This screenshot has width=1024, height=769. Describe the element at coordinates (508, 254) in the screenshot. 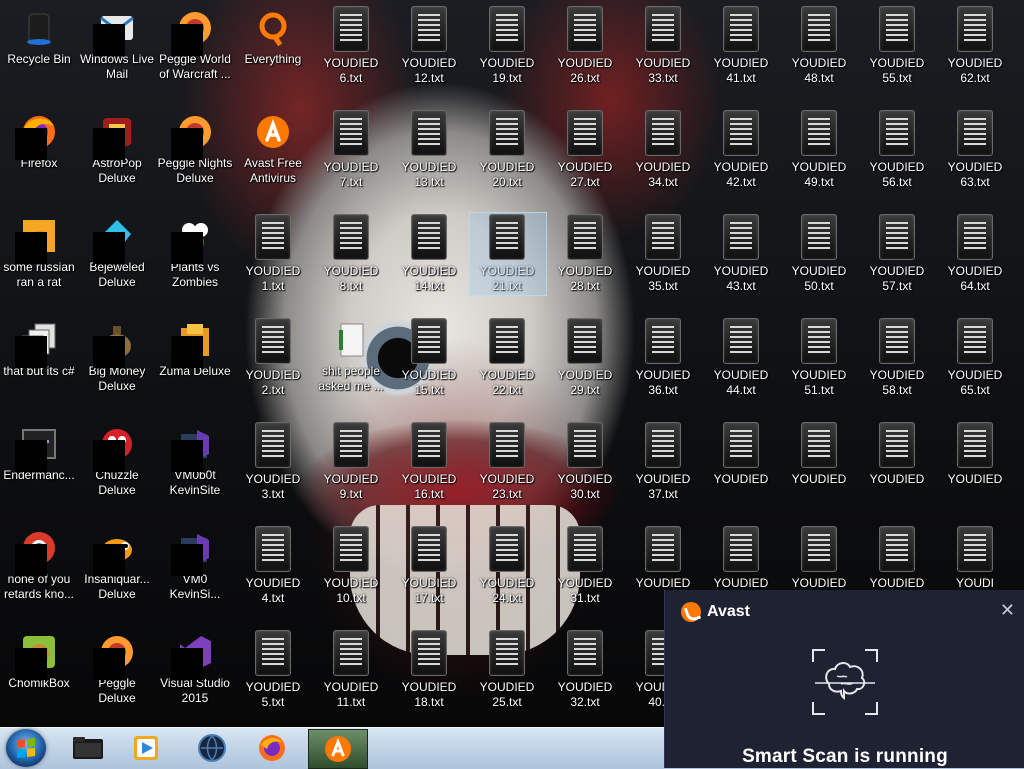

I see `desktop-file-youdied: YOUDIED 21.txt` at that location.